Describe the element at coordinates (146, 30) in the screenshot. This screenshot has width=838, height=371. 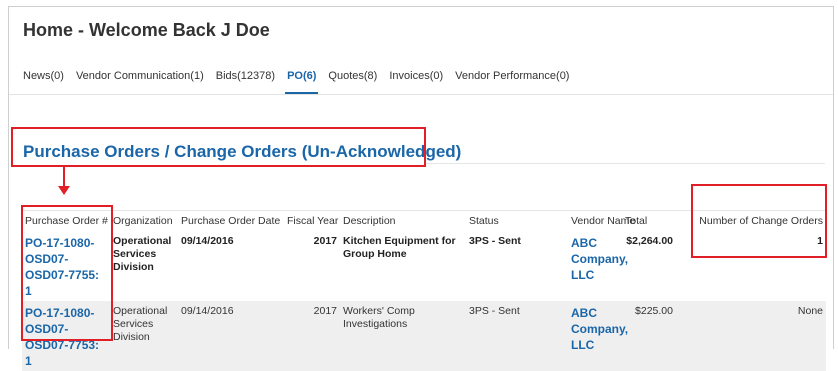
I see `page-title: Home - Welcome Back J Doe` at that location.